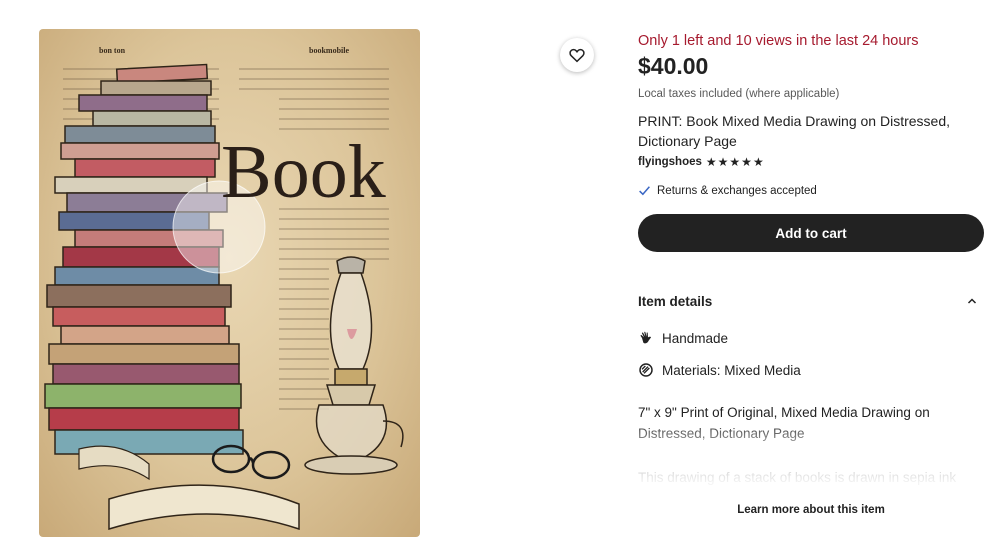  I want to click on detail-materials: Materials: Mixed Media, so click(731, 370).